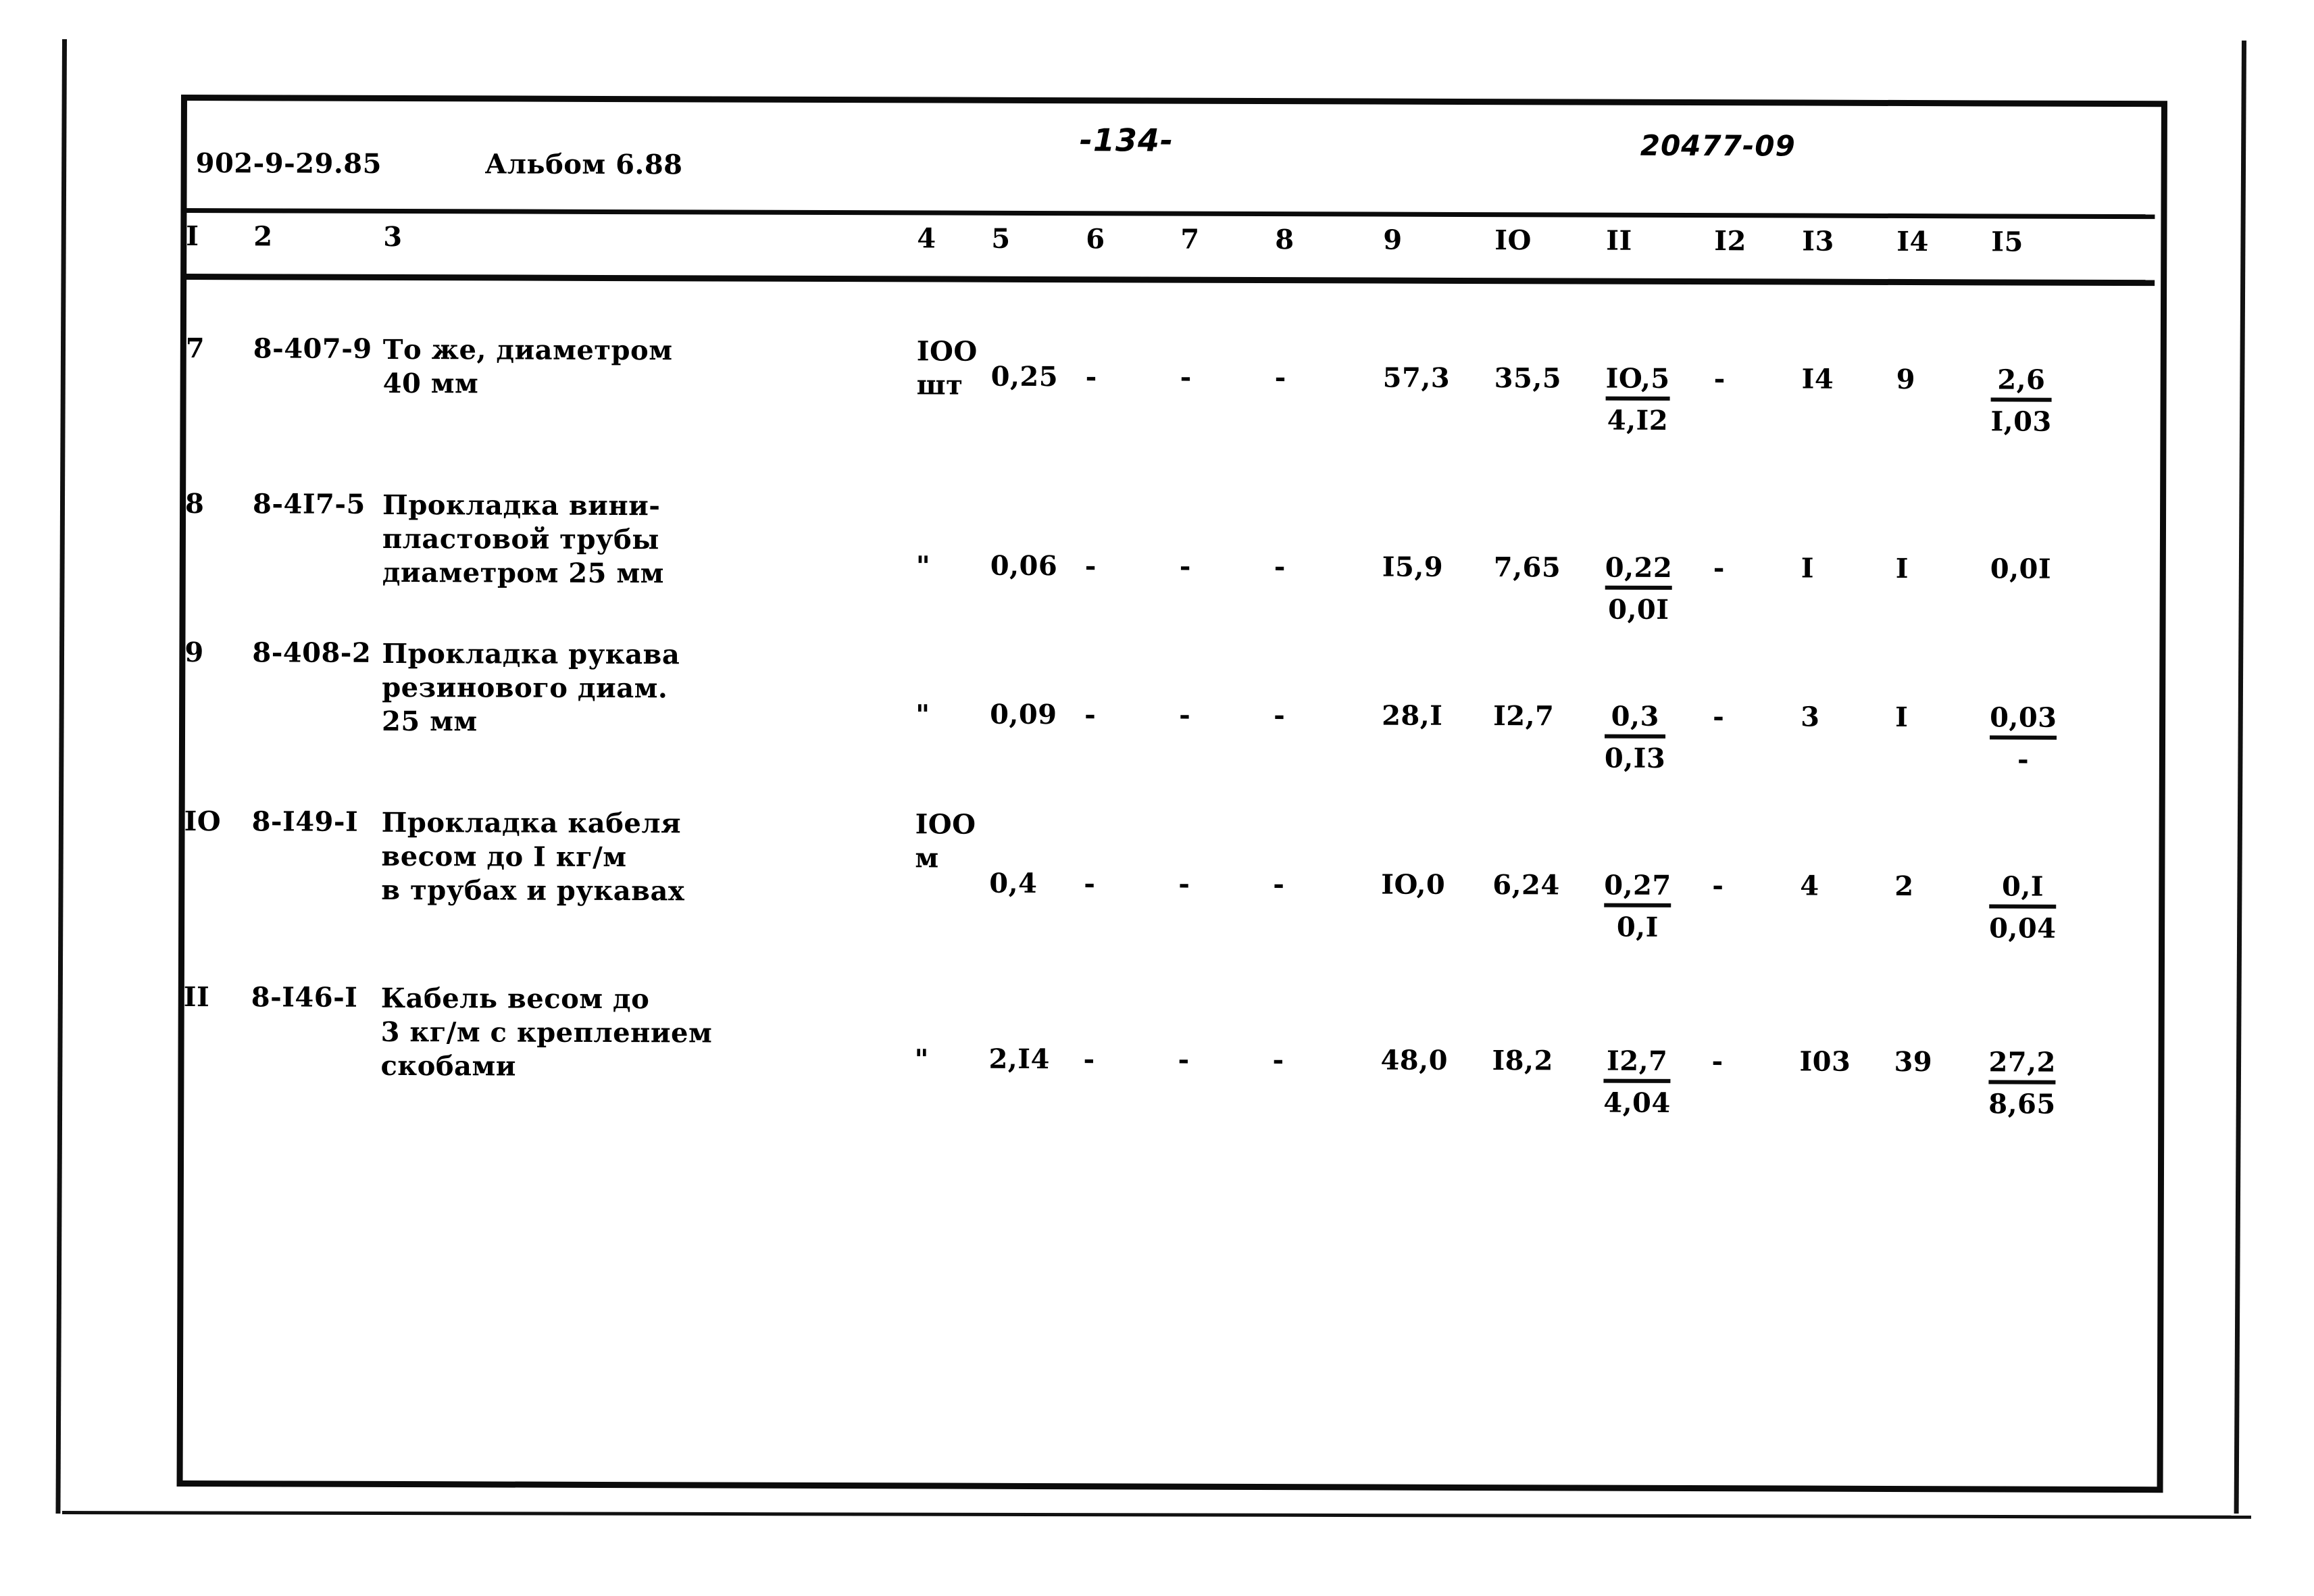 This screenshot has width=2314, height=1596. Describe the element at coordinates (947, 368) in the screenshot. I see `unit-of-measure: IOO шт` at that location.